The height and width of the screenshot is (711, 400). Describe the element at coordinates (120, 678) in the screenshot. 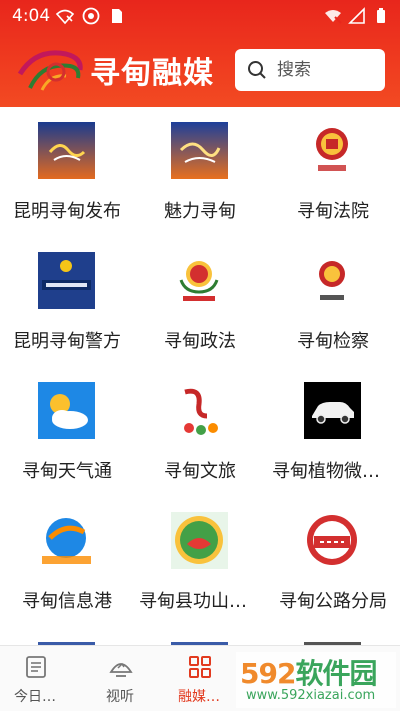

I see `nav-item-audiovisual: 视听` at that location.